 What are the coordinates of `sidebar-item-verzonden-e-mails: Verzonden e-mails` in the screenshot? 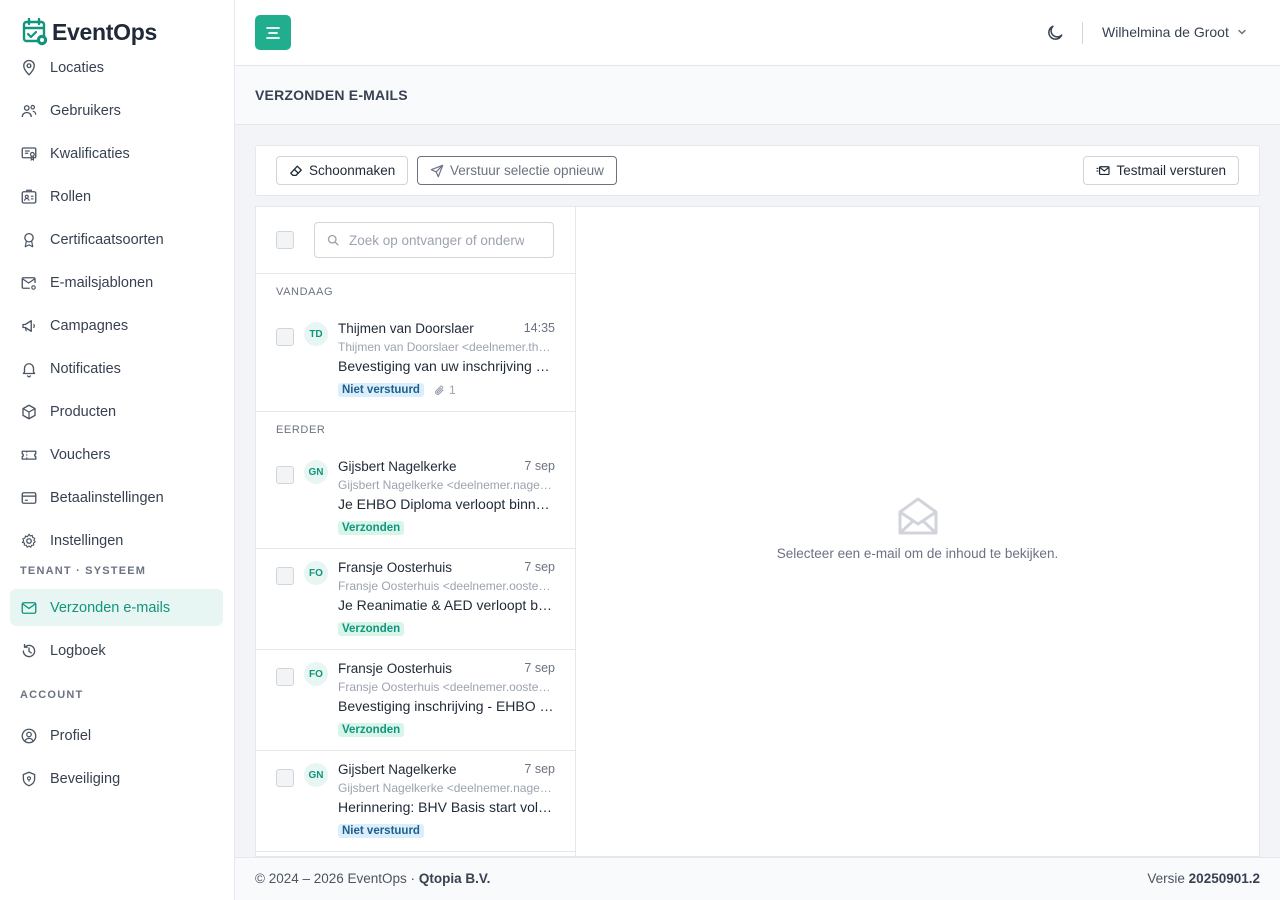 It's located at (116, 607).